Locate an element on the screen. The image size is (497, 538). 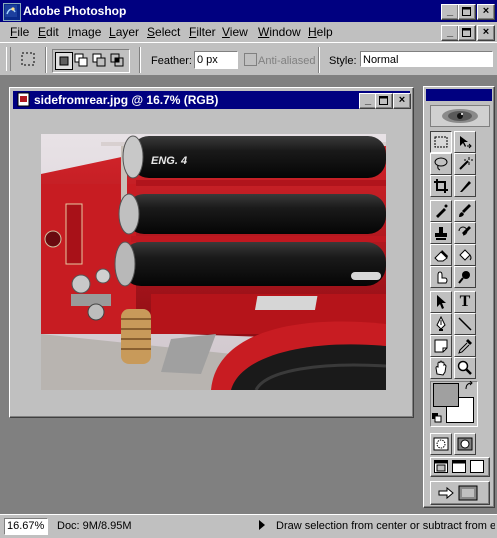
add-to-selection-button is located at coordinates (81, 60).